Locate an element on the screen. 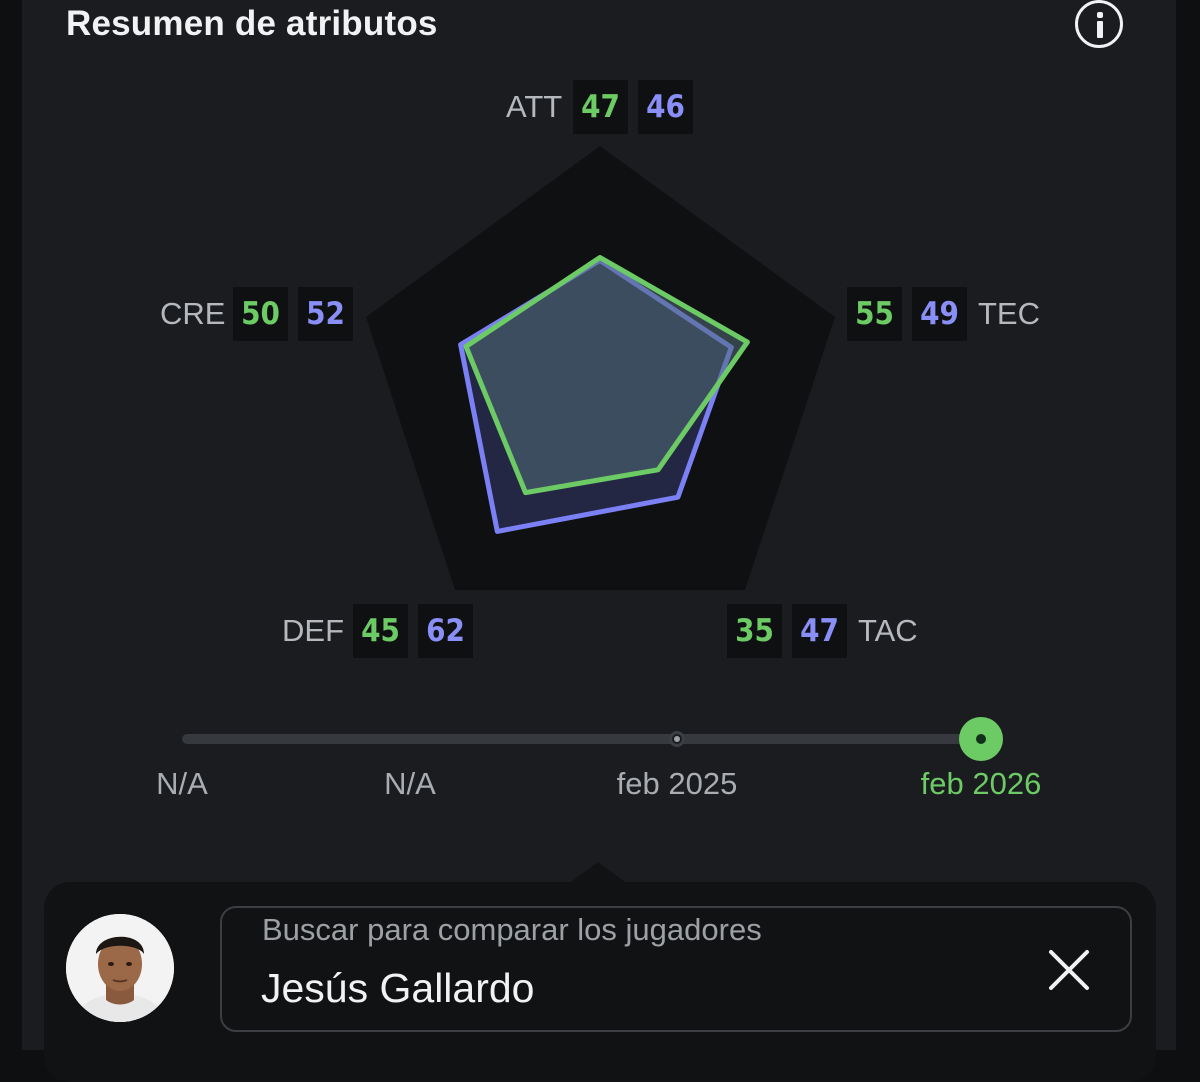 This screenshot has width=1200, height=1082. attr-label-cre: CRE is located at coordinates (193, 313).